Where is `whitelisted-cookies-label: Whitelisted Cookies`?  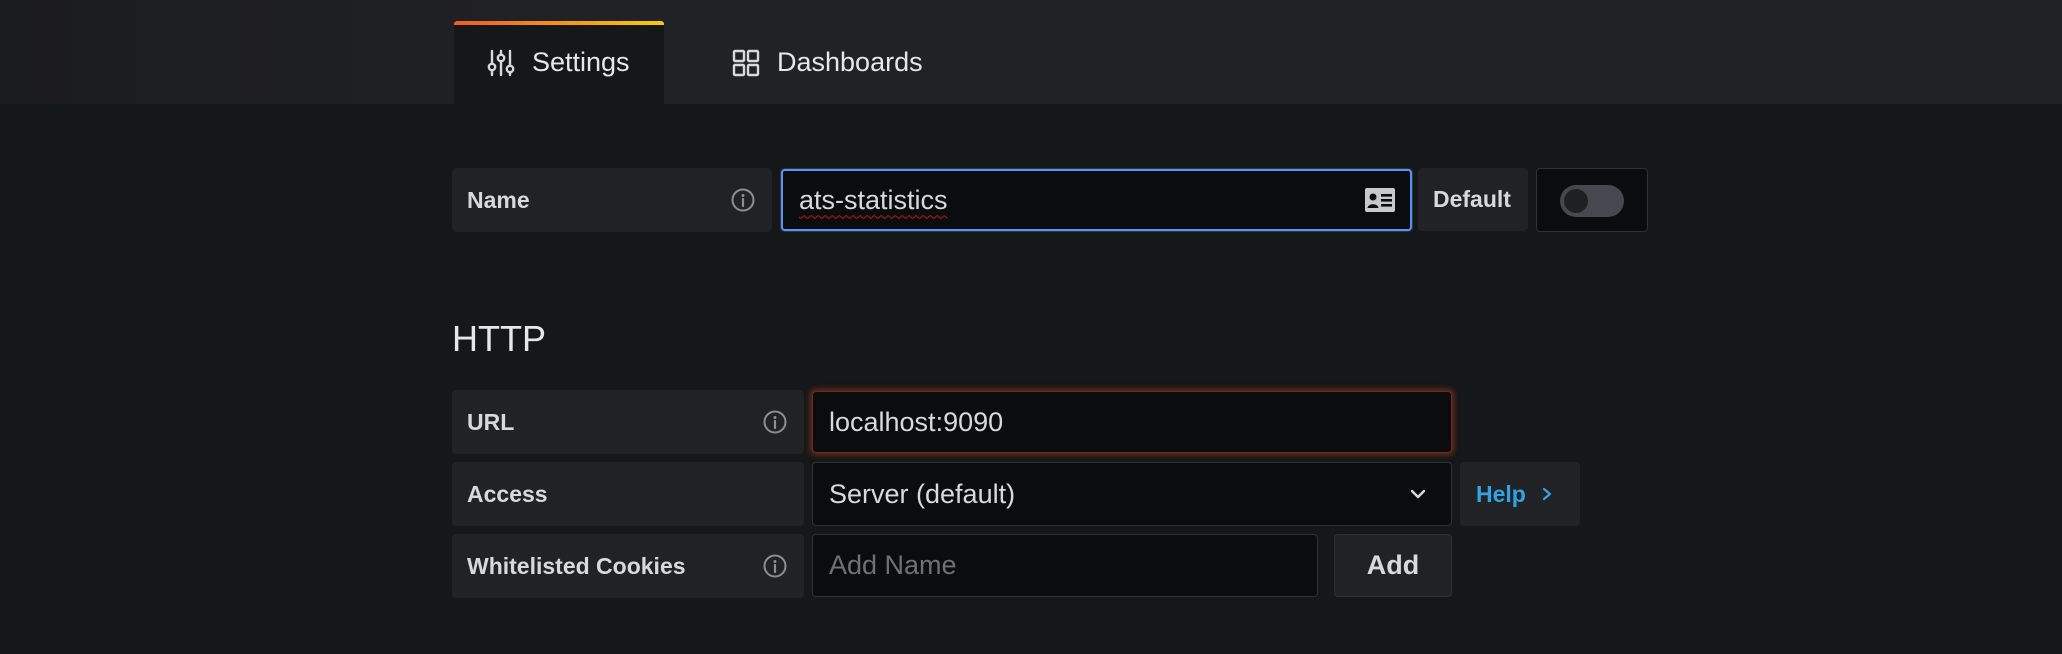
whitelisted-cookies-label: Whitelisted Cookies is located at coordinates (628, 566).